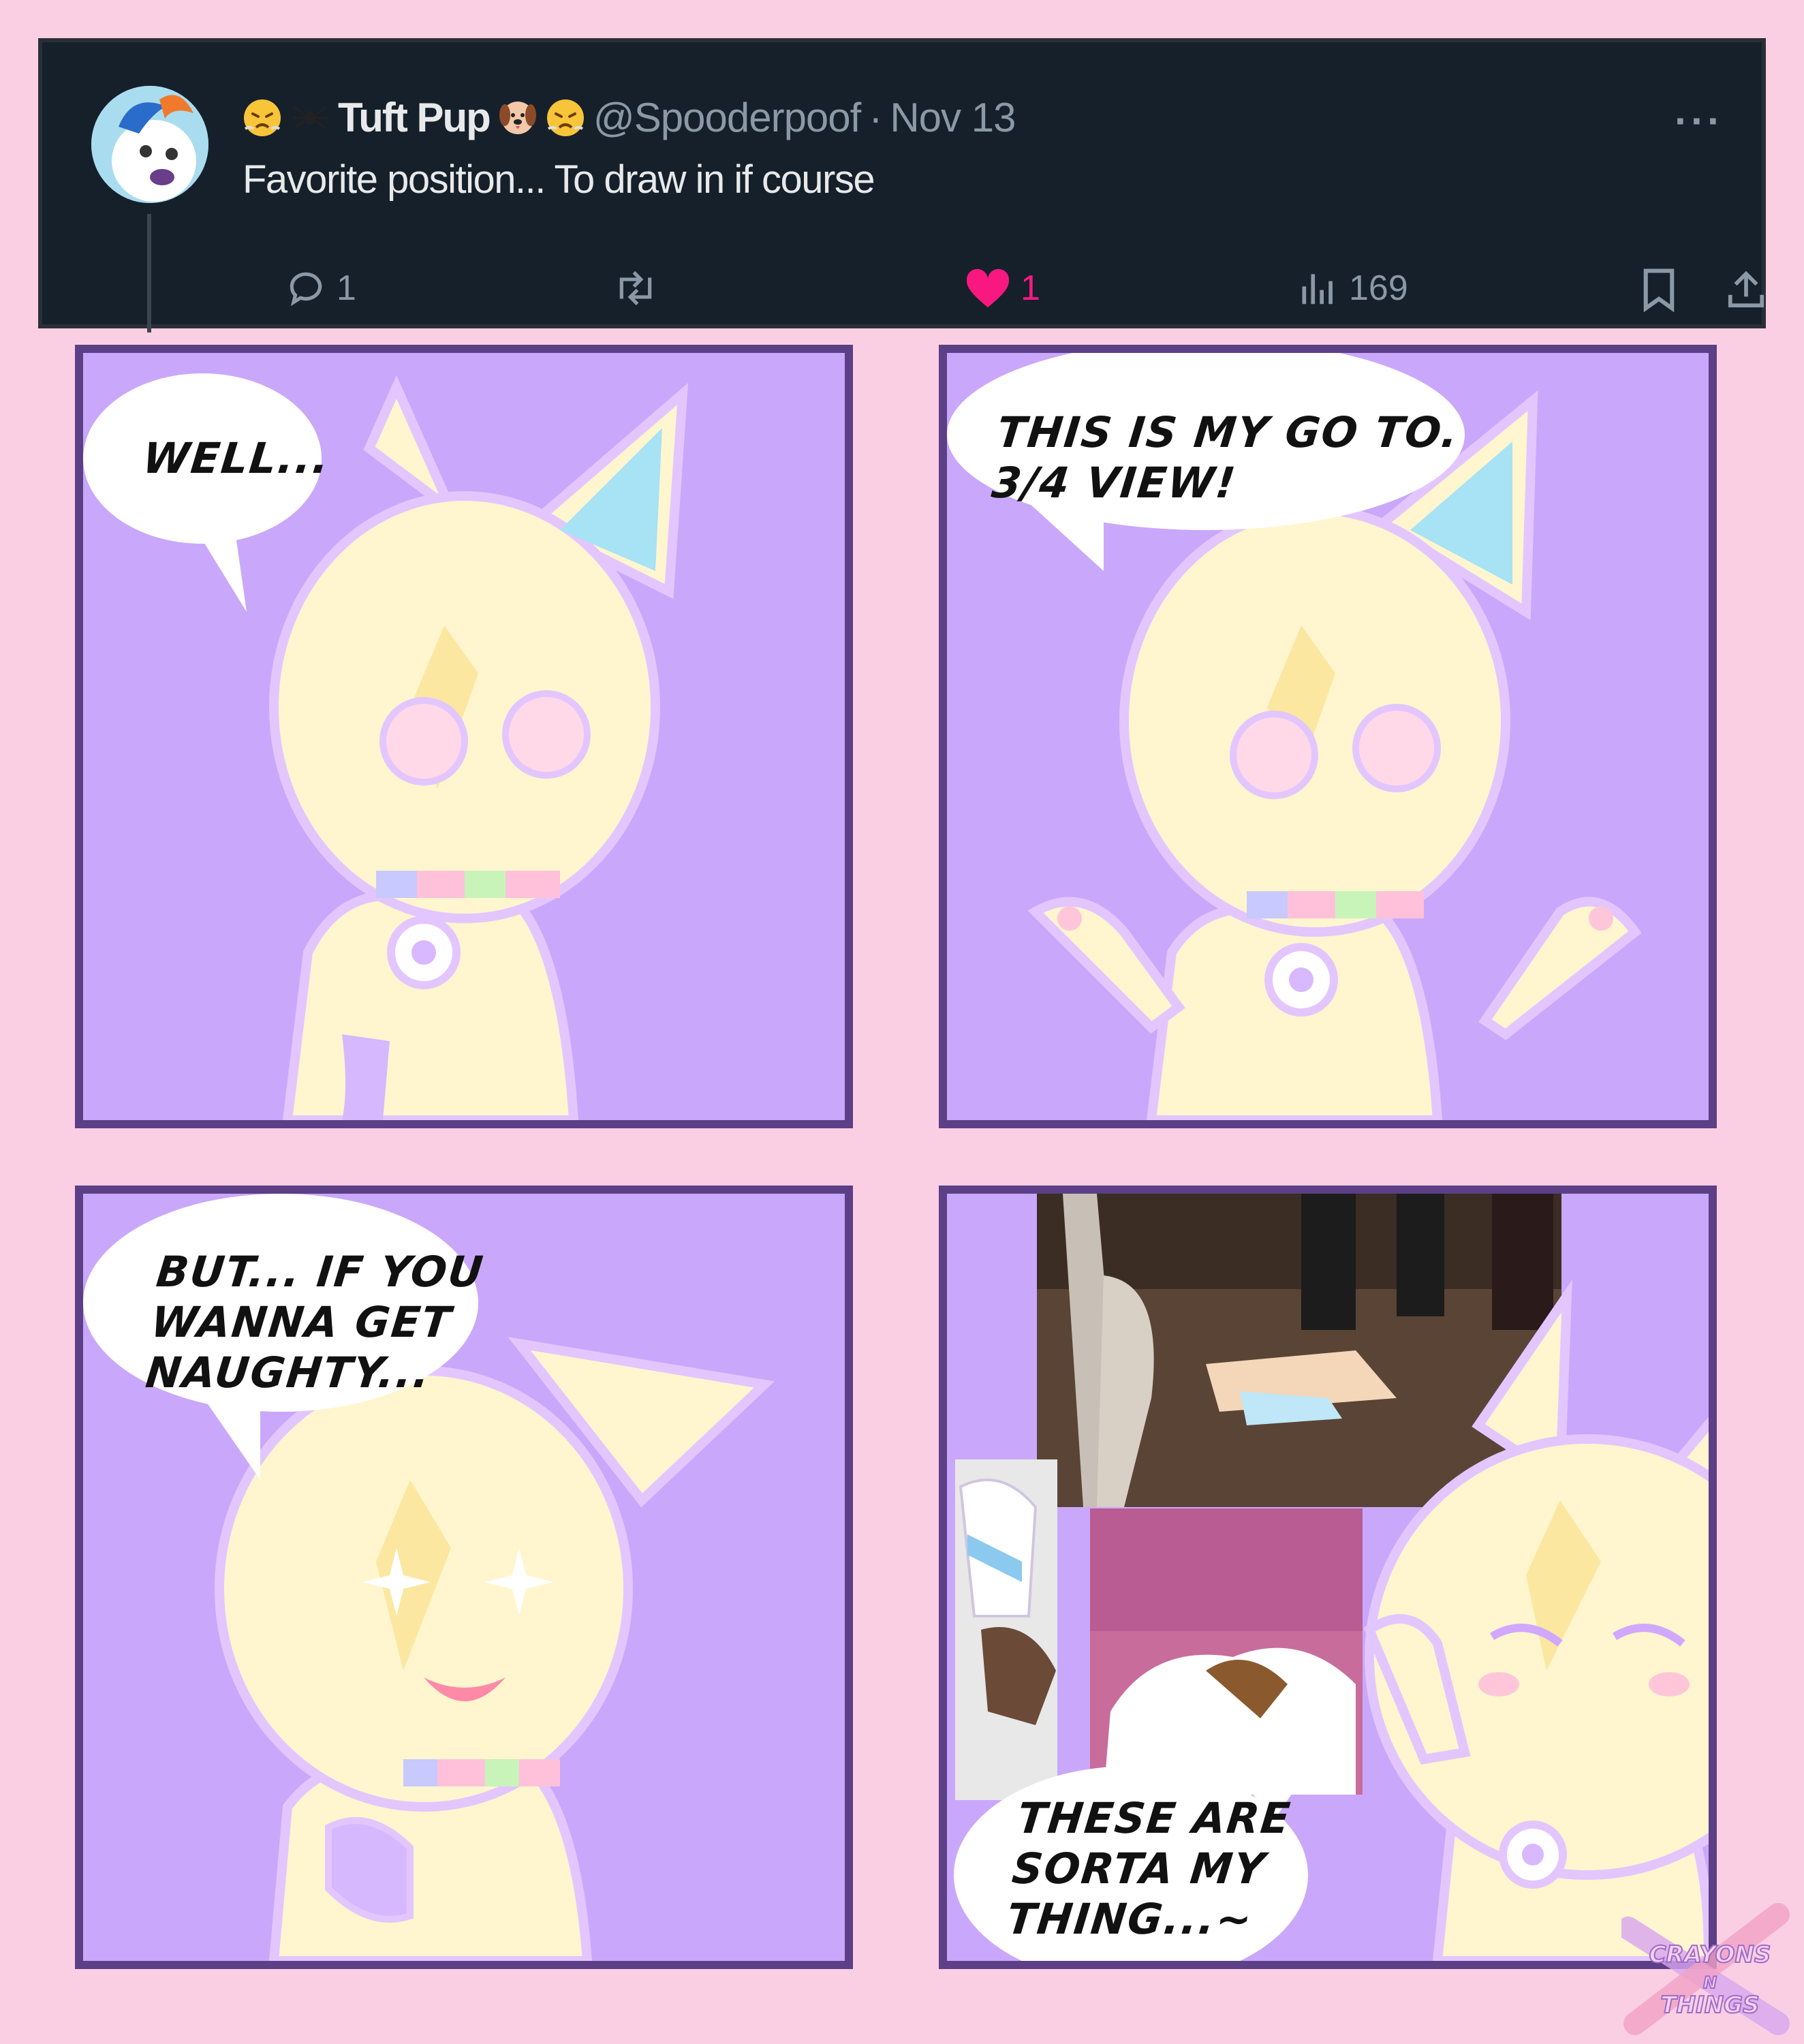  What do you see at coordinates (414, 118) in the screenshot?
I see `display-name: Tuft Pup` at bounding box center [414, 118].